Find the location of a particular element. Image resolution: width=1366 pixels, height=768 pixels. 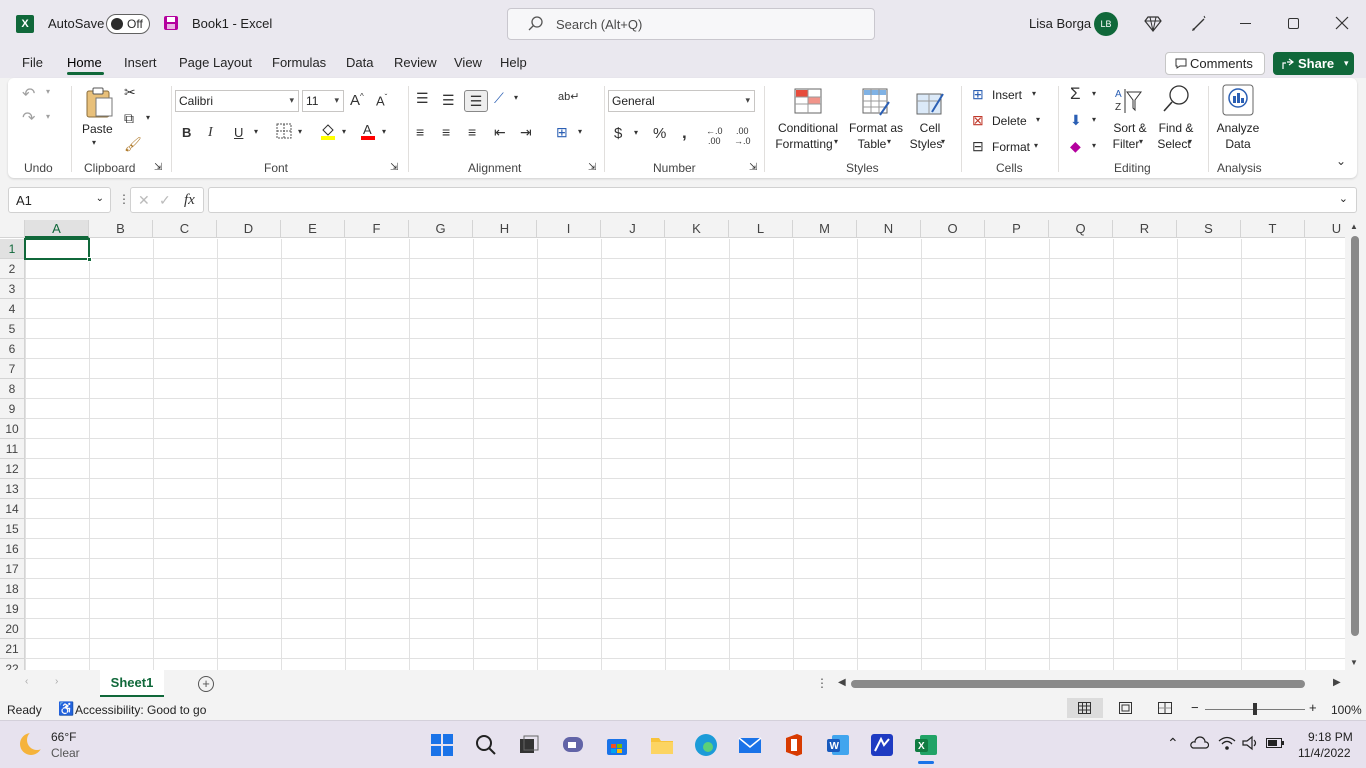

share-button: Share ▾ is located at coordinates (1313, 63).